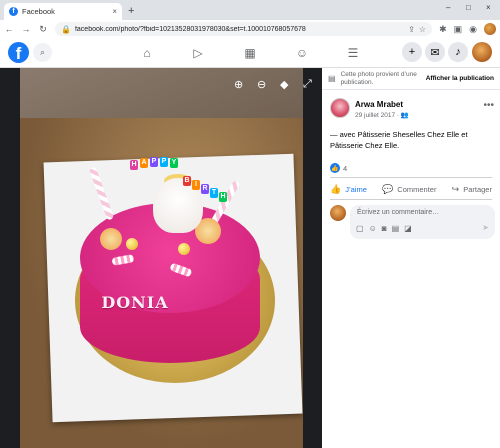 The height and width of the screenshot is (448, 500). What do you see at coordinates (338, 213) in the screenshot?
I see `commenter-avatar` at bounding box center [338, 213].